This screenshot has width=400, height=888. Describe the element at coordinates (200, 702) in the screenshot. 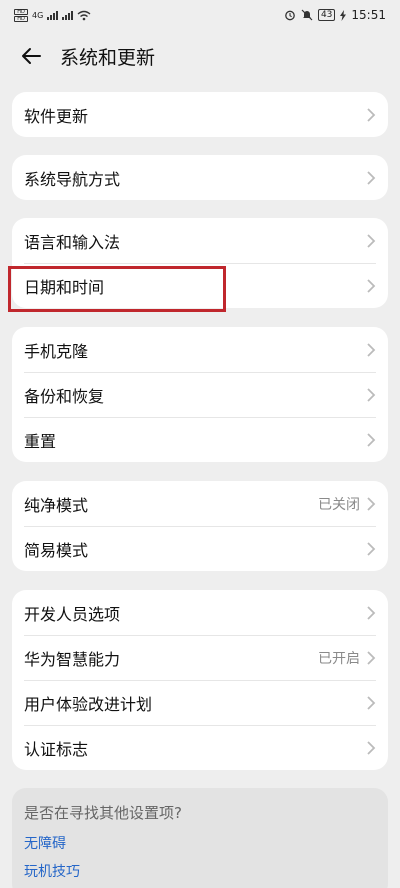

I see `menu-item-user-experience: 用户体验改进计划` at that location.